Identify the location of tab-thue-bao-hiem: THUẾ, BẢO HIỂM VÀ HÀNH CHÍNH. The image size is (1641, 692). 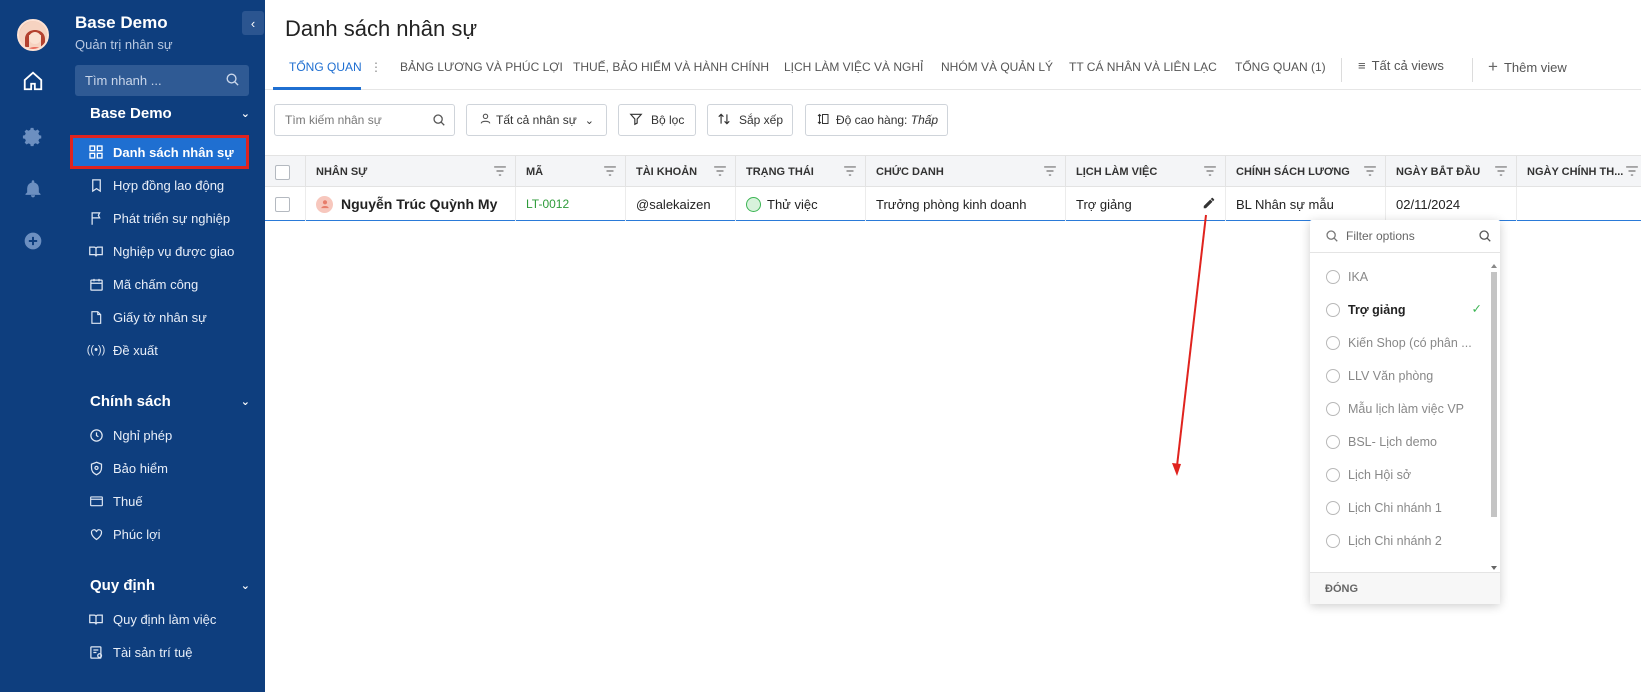
(671, 67).